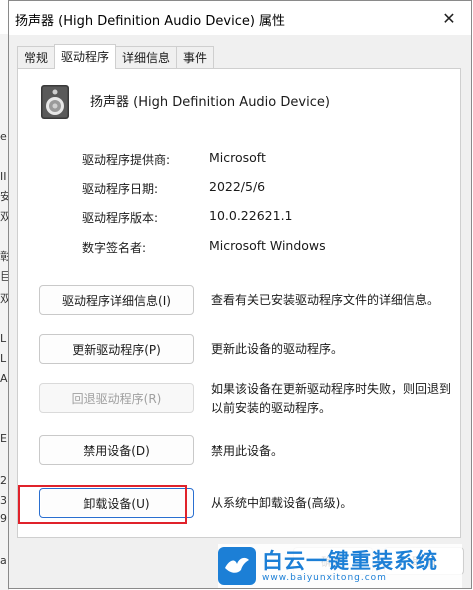  What do you see at coordinates (3, 176) in the screenshot?
I see `background-glyph: II` at bounding box center [3, 176].